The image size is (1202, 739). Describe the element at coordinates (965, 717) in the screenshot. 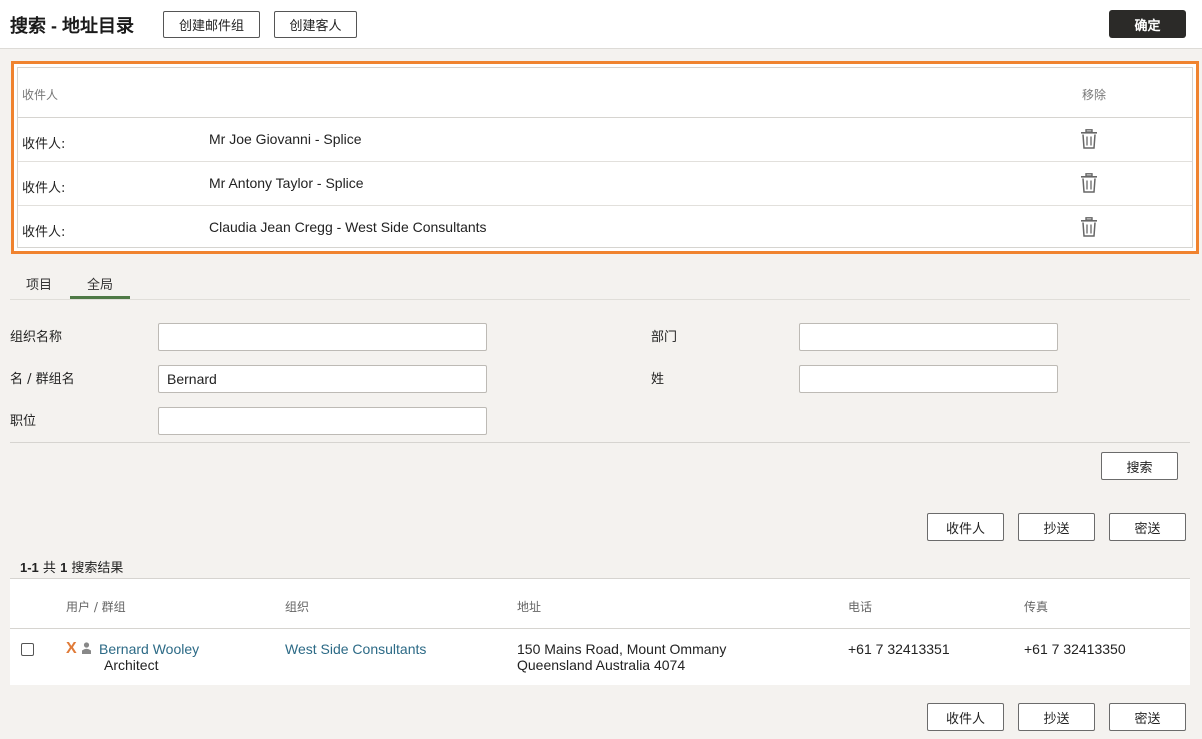

I see `add-to-button-bottom: 收件人` at that location.